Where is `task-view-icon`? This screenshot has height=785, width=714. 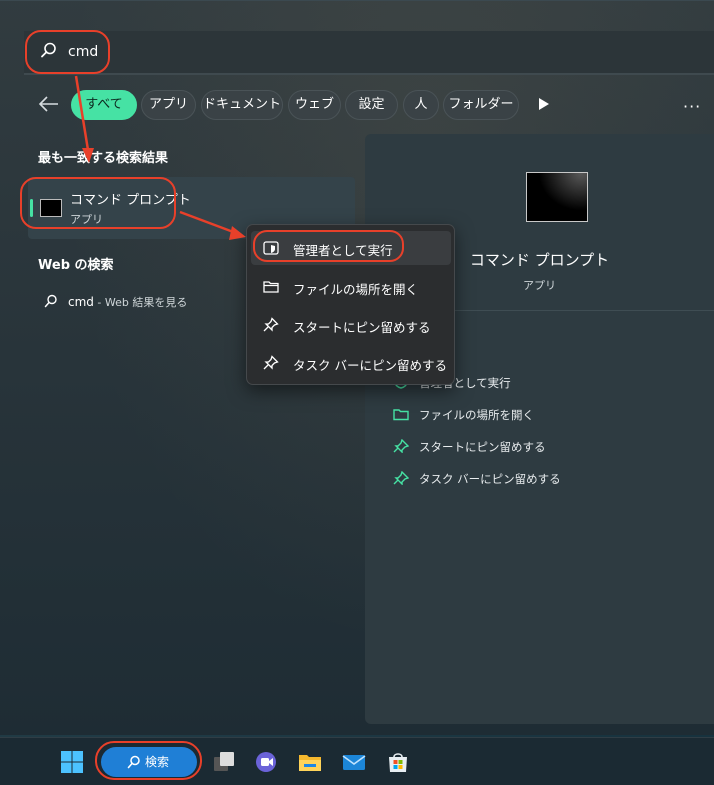 task-view-icon is located at coordinates (224, 762).